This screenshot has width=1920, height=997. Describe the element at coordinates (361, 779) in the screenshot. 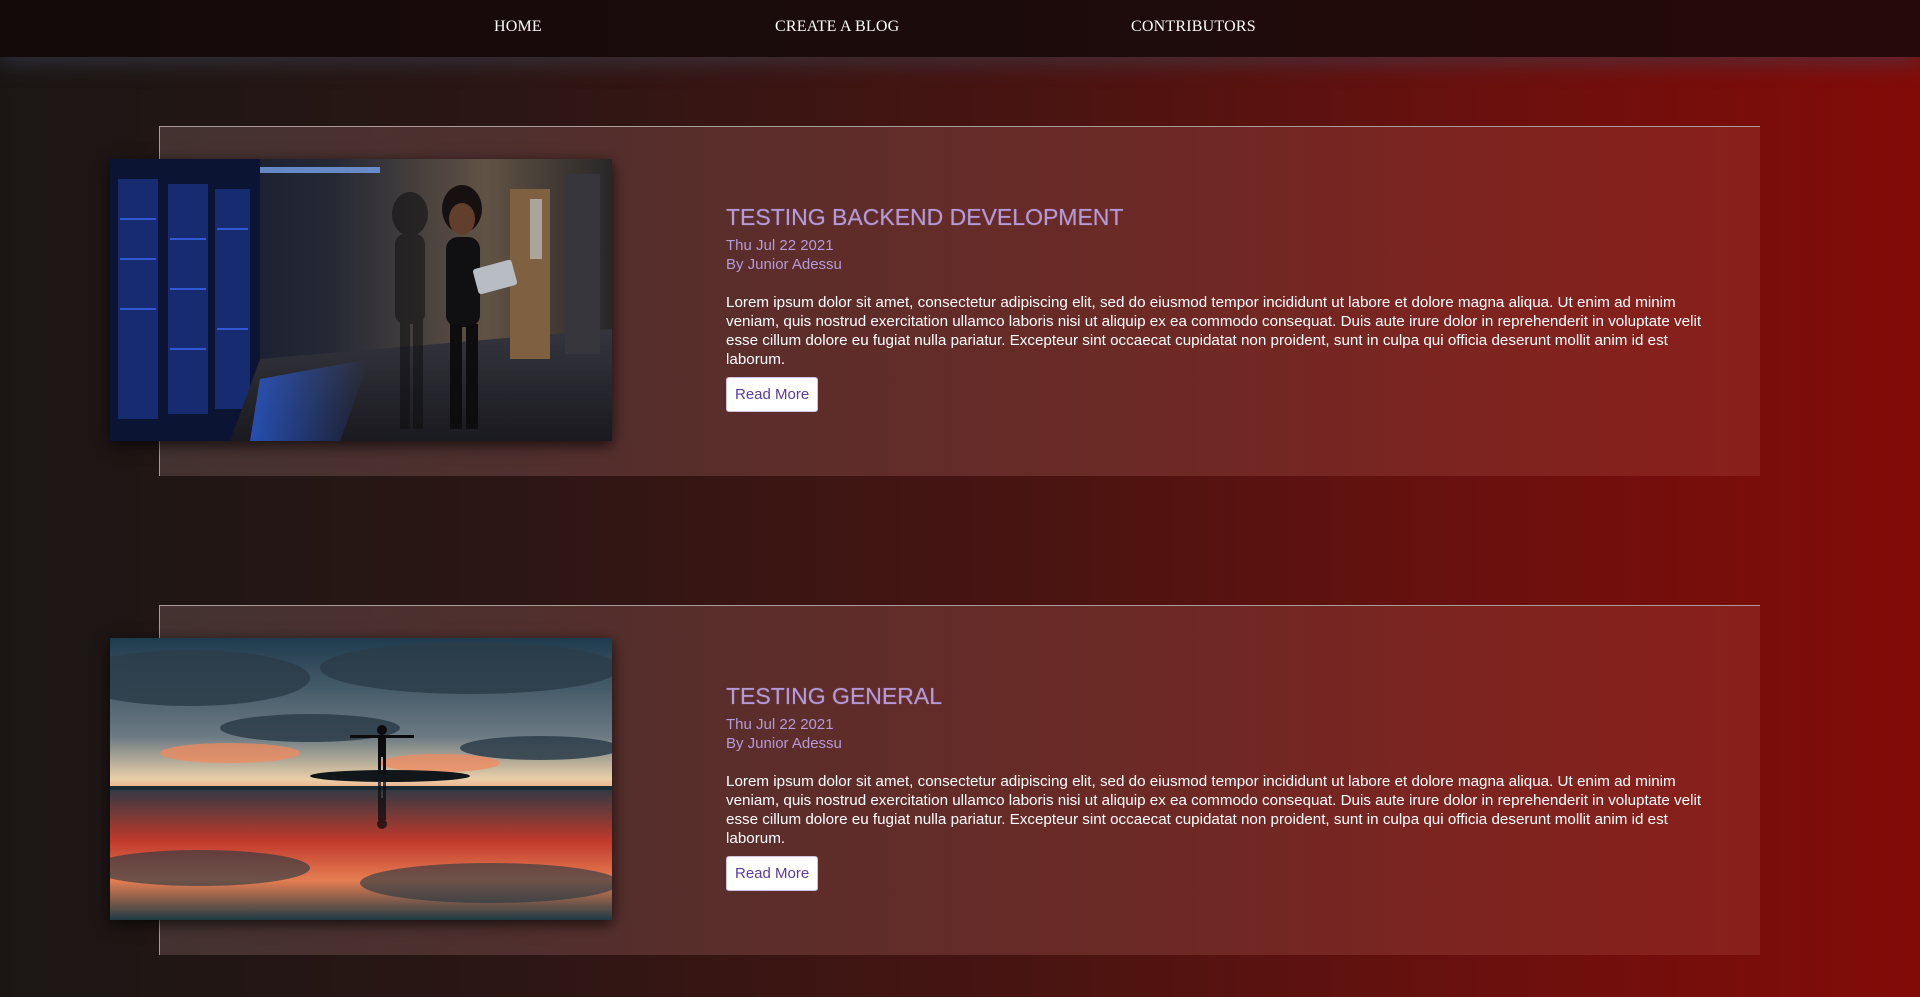

I see `post-image-sunset` at that location.